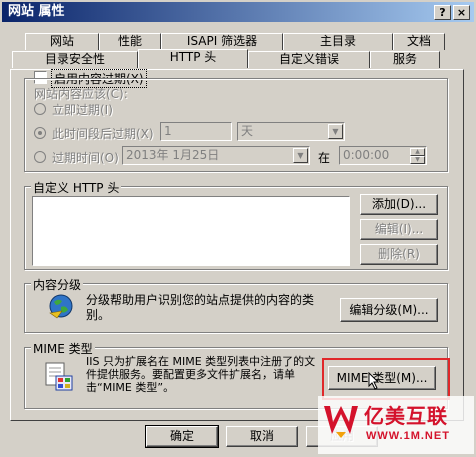  What do you see at coordinates (399, 254) in the screenshot?
I see `delete-header-button: 删除(R)` at bounding box center [399, 254].